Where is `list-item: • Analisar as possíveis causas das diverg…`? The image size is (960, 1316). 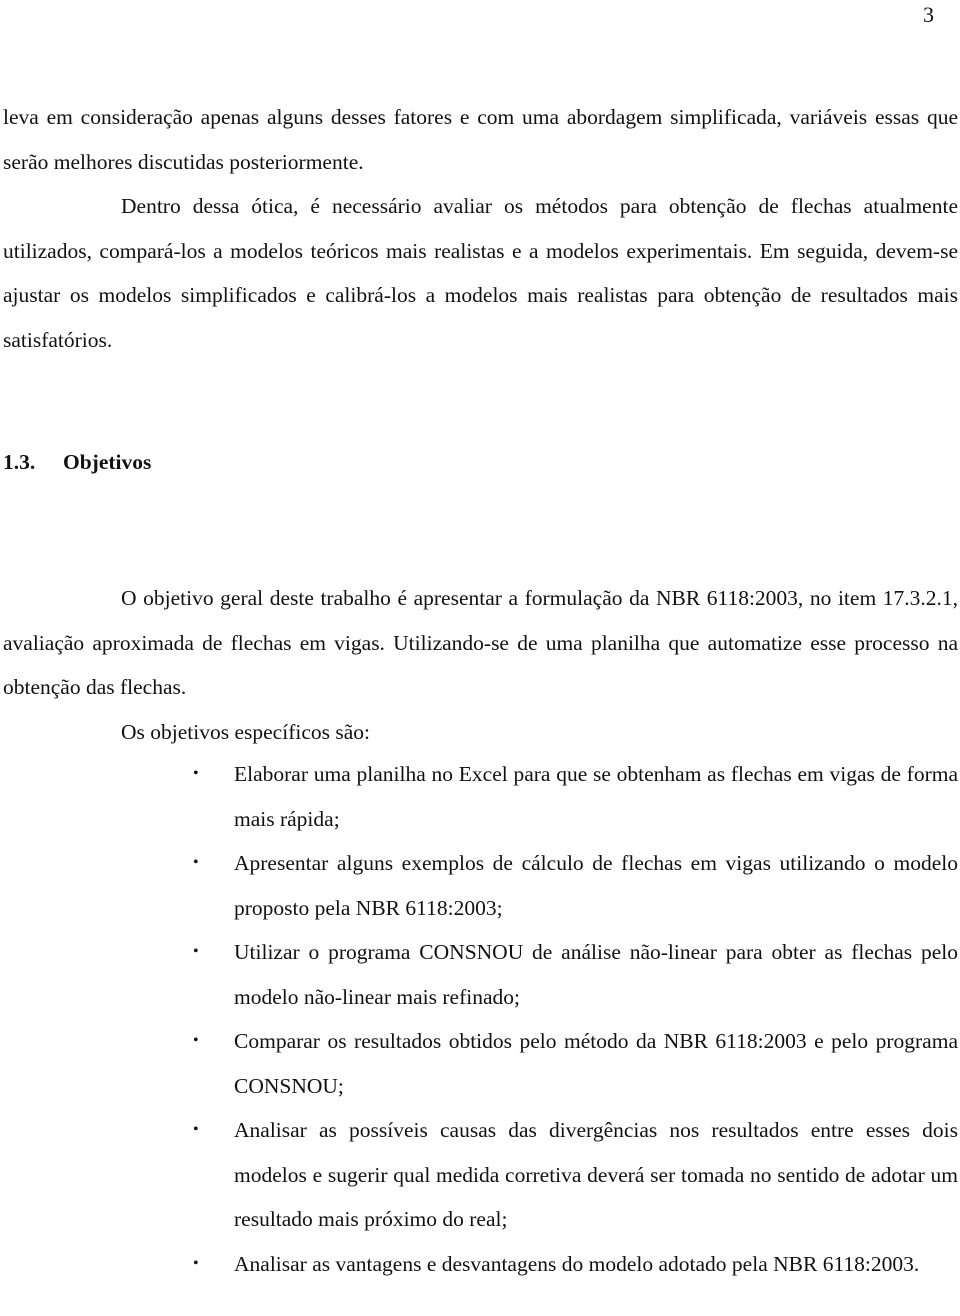
list-item: • Analisar as possíveis causas das diverg… is located at coordinates (479, 1175).